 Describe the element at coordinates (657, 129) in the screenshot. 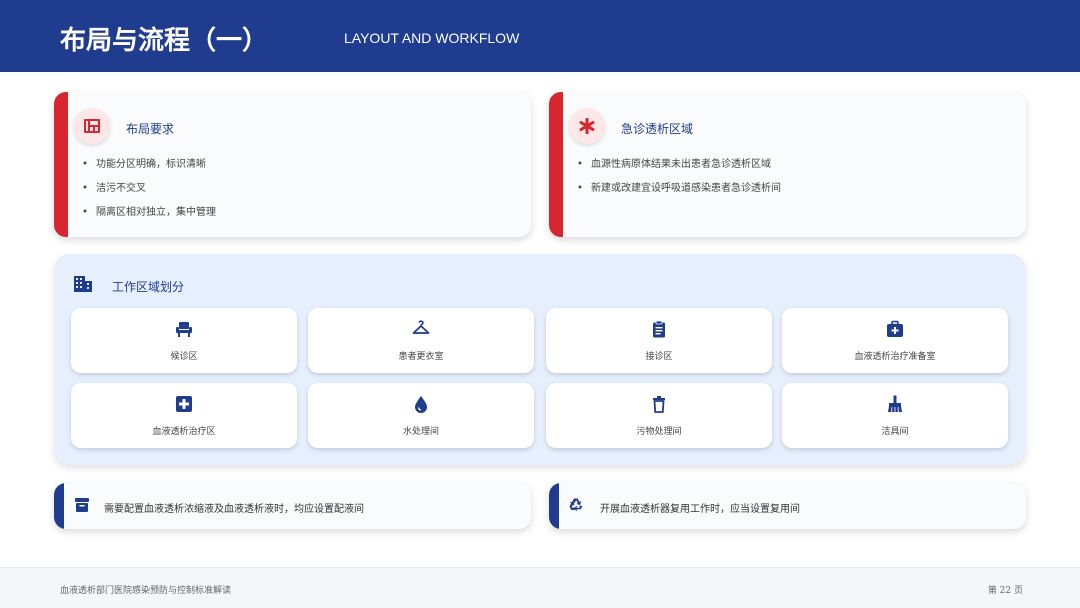

I see `emergency-card-title: 急诊透析区域` at that location.